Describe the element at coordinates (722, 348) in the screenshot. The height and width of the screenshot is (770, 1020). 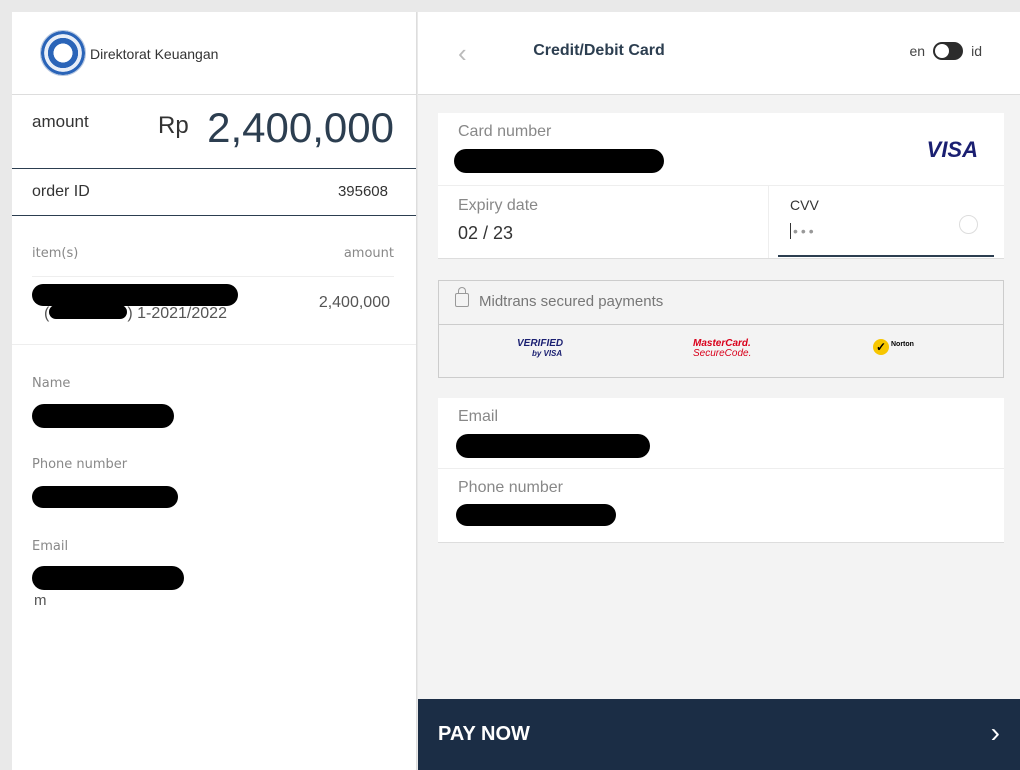
I see `mastercard-securecode-icon: MasterCard. SecureCode.` at that location.